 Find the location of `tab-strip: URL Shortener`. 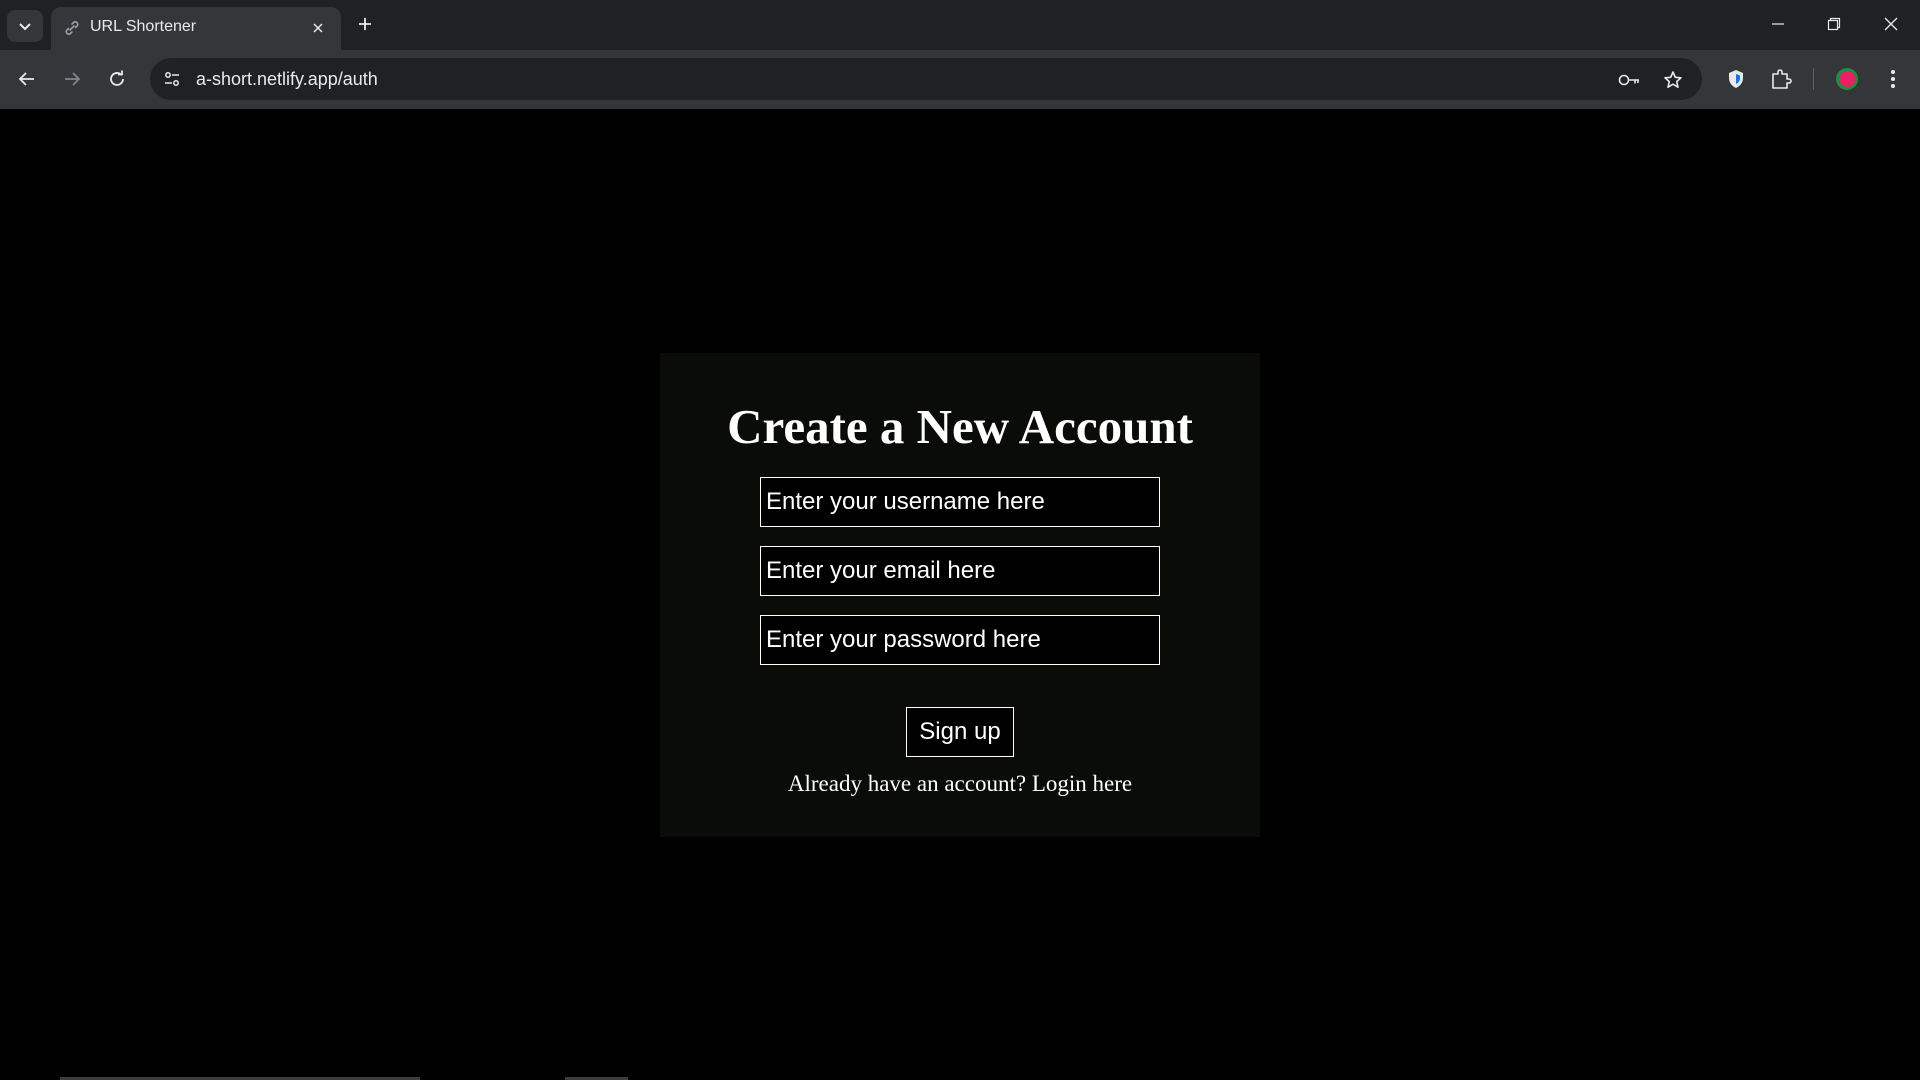

tab-strip: URL Shortener is located at coordinates (960, 25).